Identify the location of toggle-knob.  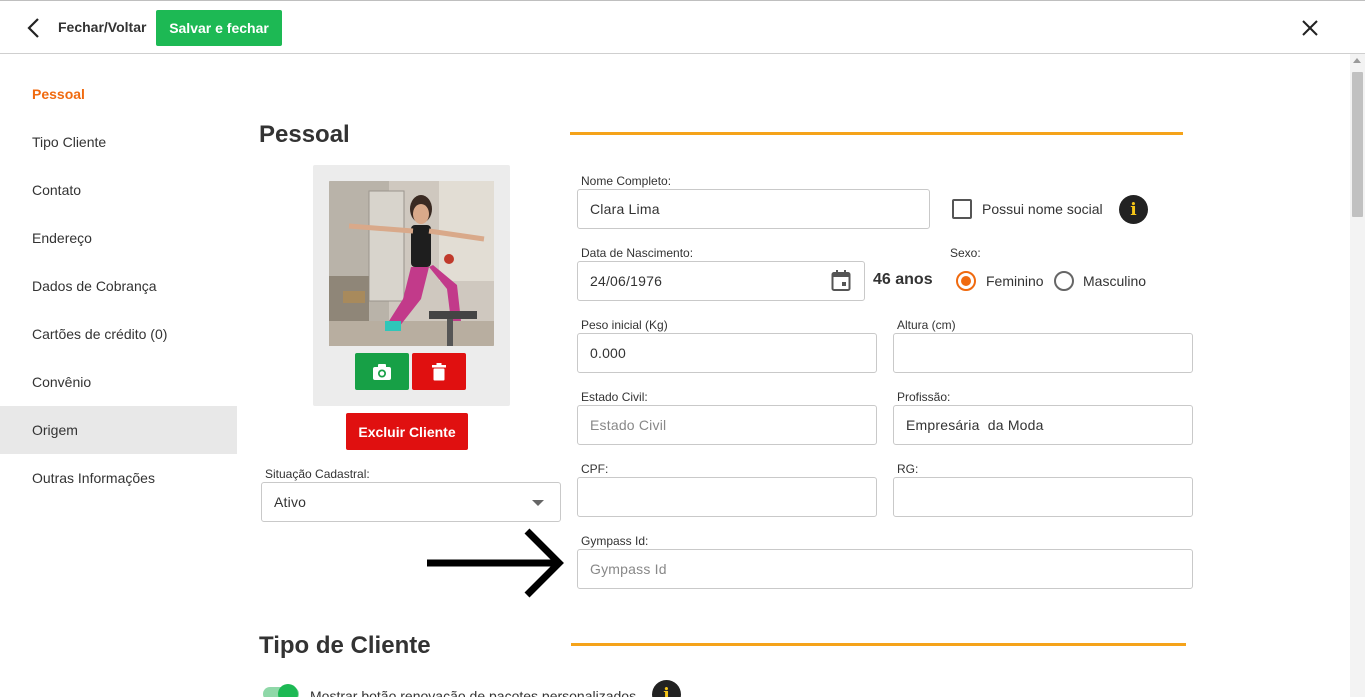
(288, 690).